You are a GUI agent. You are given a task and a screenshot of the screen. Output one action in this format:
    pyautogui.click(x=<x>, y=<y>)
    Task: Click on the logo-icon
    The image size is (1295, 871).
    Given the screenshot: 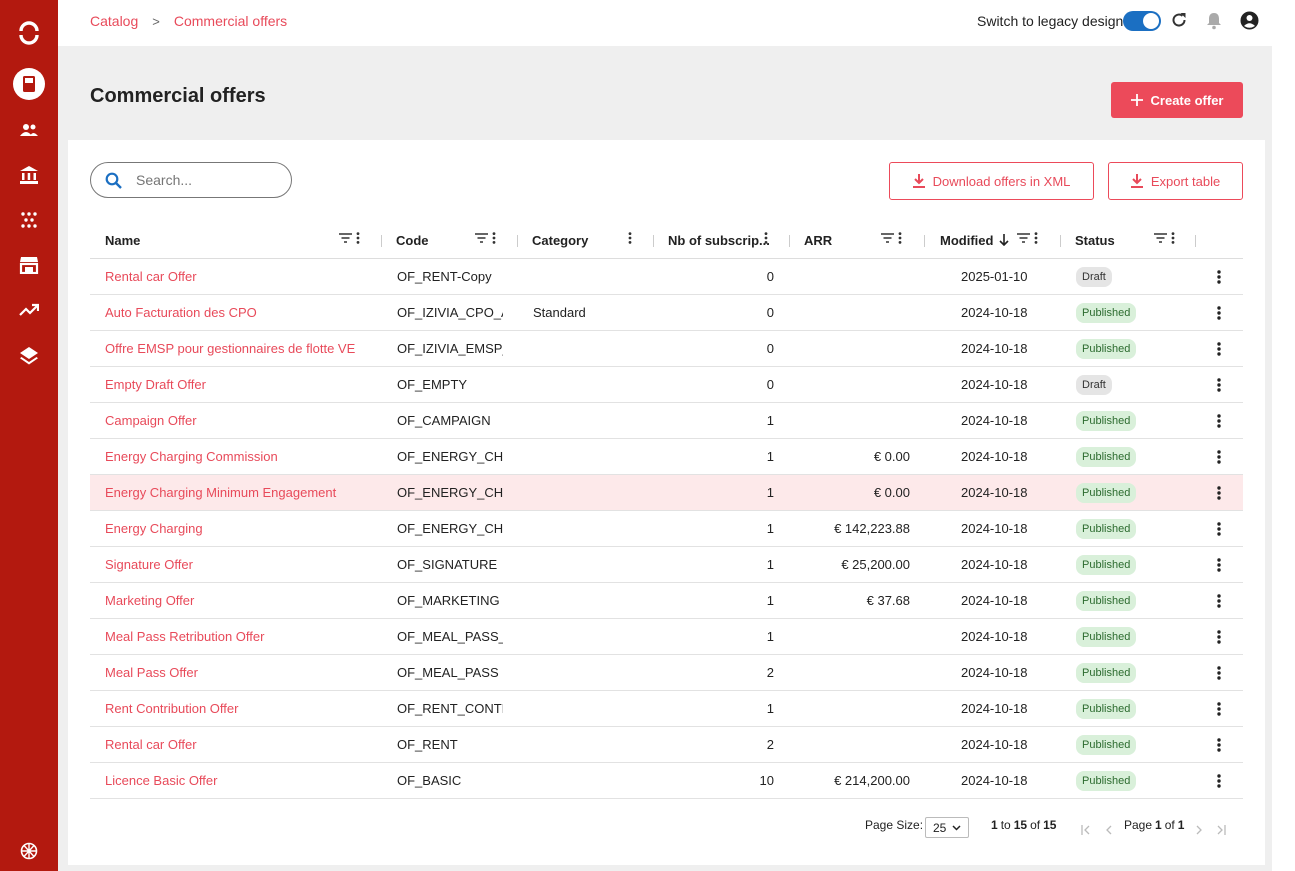 What is the action you would take?
    pyautogui.click(x=29, y=33)
    